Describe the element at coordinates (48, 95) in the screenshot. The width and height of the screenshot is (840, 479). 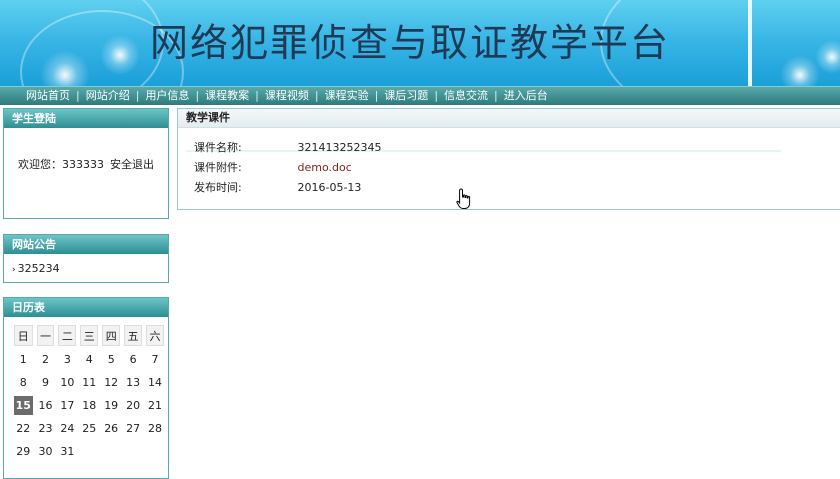
I see `nav-item: 网站首页` at that location.